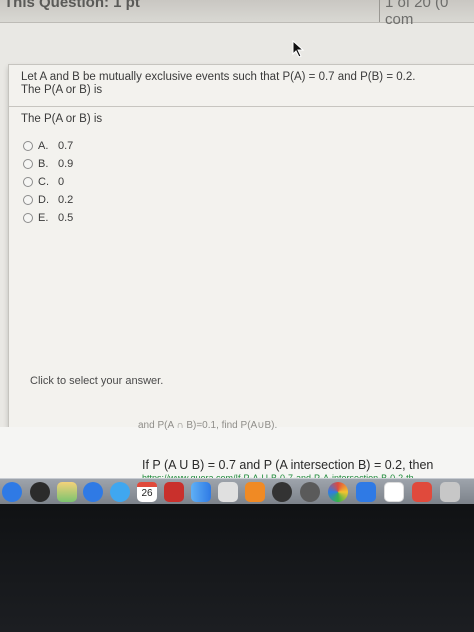 Image resolution: width=474 pixels, height=632 pixels. What do you see at coordinates (201, 492) in the screenshot?
I see `finder-icon` at bounding box center [201, 492].